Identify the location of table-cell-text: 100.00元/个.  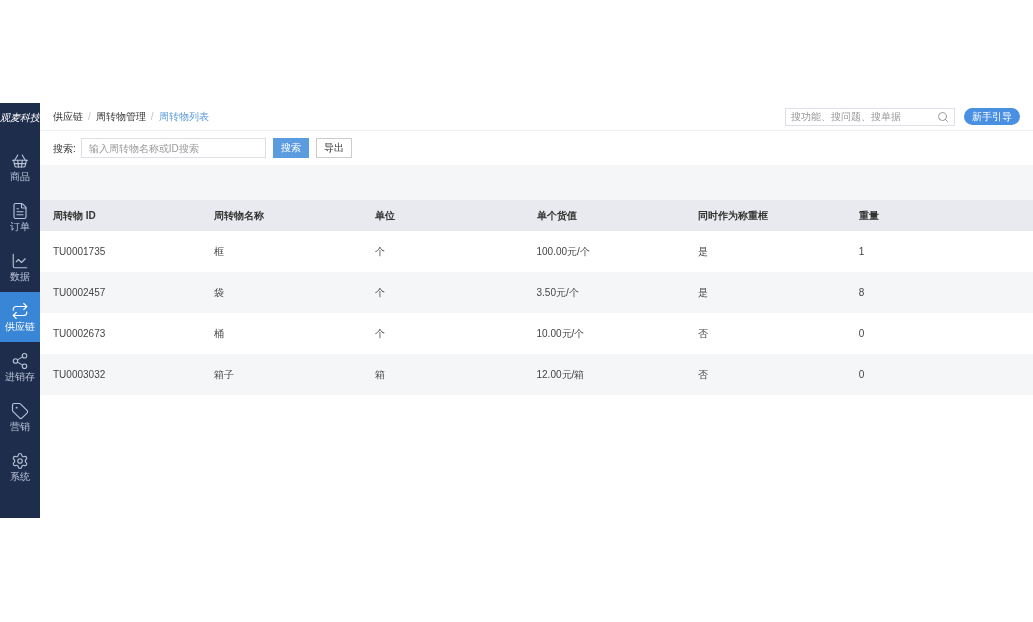
(563, 252).